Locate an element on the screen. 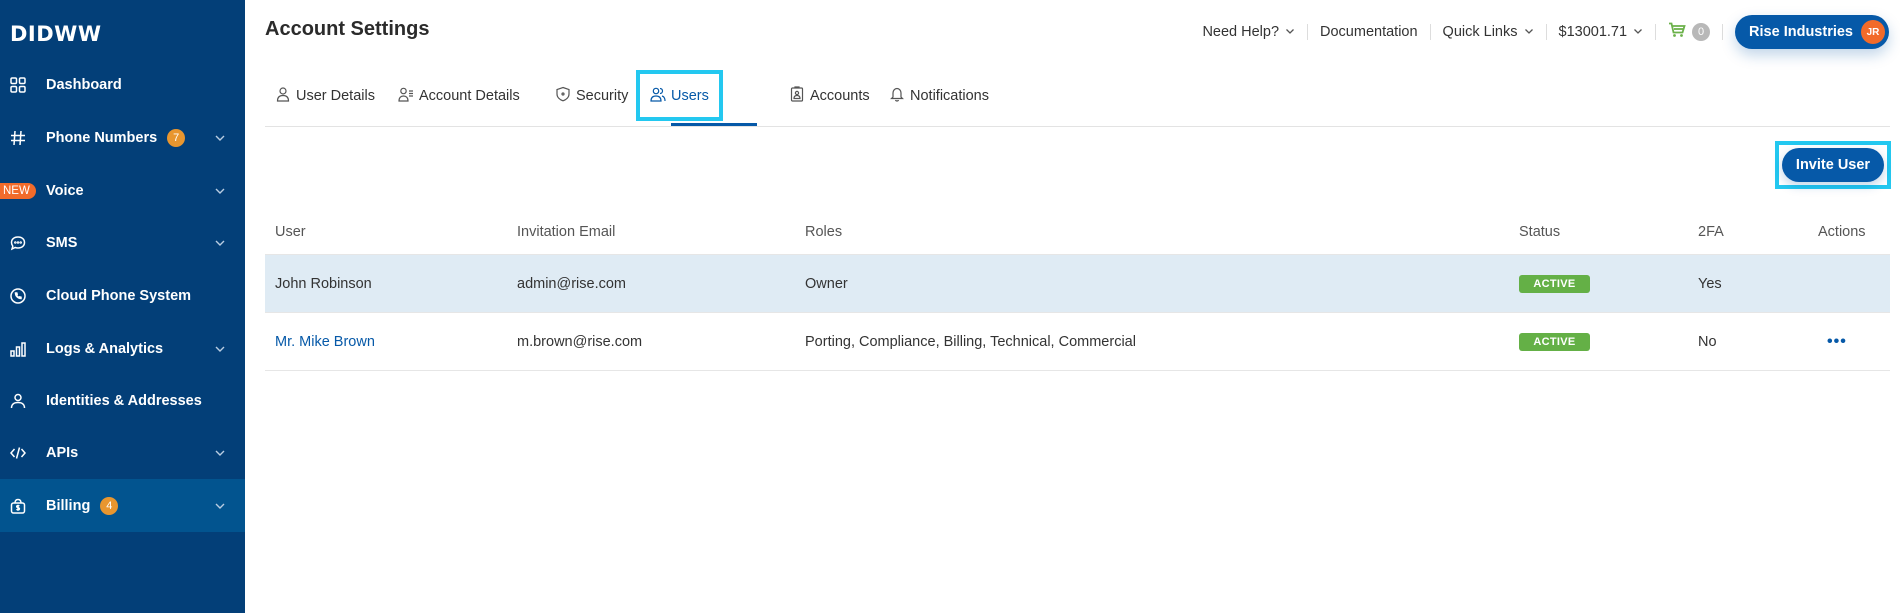 This screenshot has height=613, width=1900. user-name: John Robinson is located at coordinates (323, 283).